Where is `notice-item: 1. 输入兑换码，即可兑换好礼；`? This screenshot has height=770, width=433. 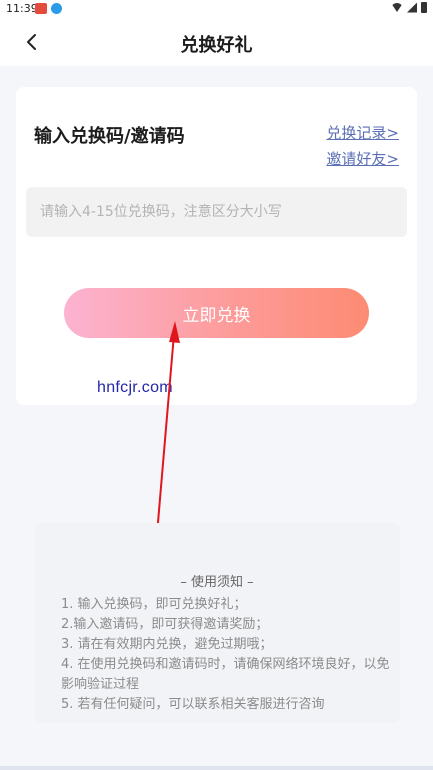
notice-item: 1. 输入兑换码，即可兑换好礼； is located at coordinates (154, 604).